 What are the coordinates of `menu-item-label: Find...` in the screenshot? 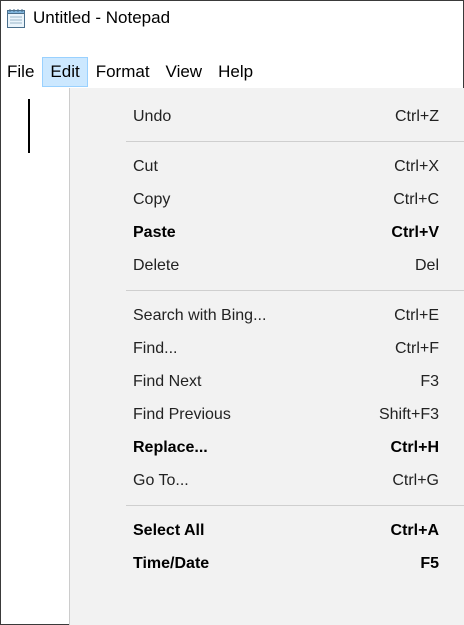 It's located at (155, 348).